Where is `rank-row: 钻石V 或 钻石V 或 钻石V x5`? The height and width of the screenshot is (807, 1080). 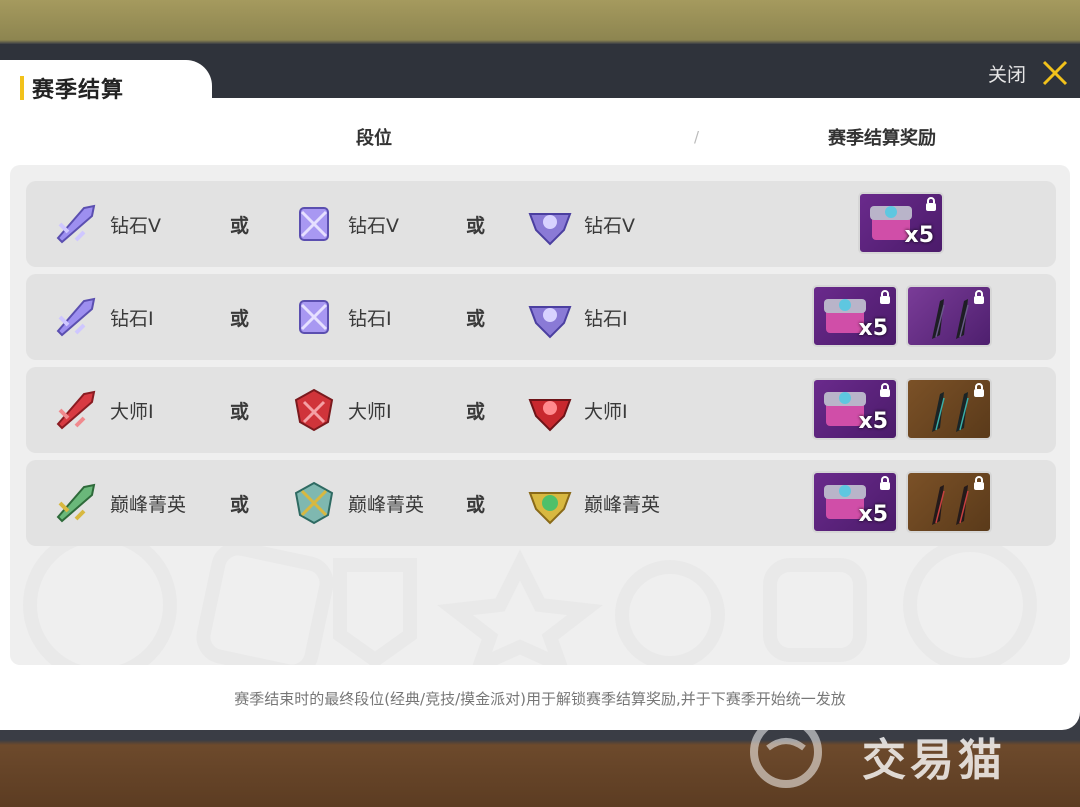 rank-row: 钻石V 或 钻石V 或 钻石V x5 is located at coordinates (541, 224).